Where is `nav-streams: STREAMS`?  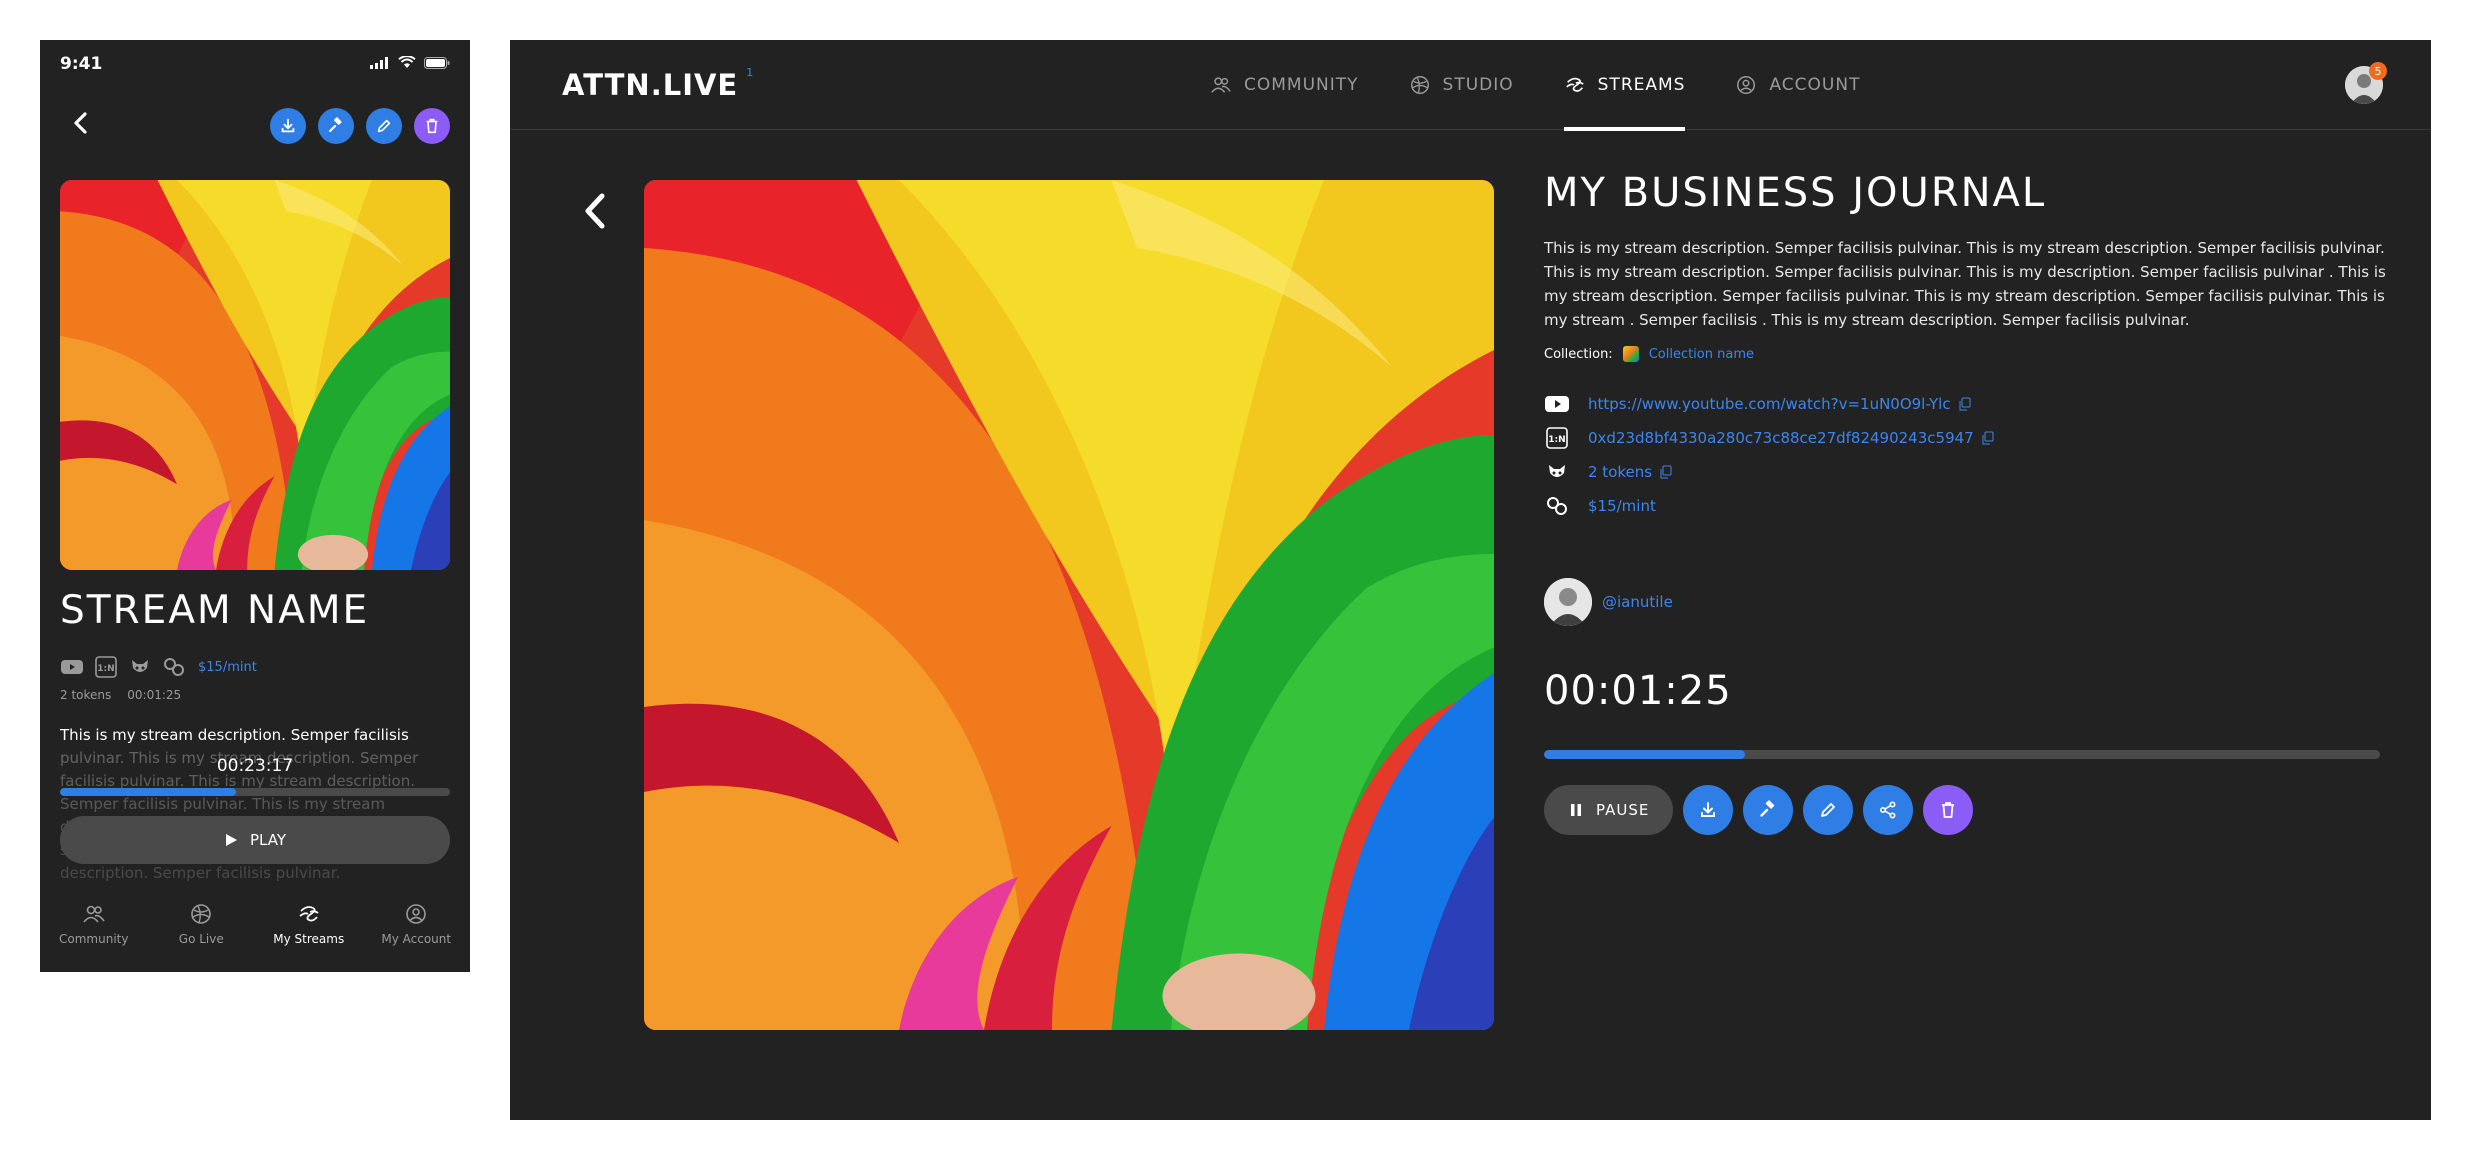 nav-streams: STREAMS is located at coordinates (1624, 85).